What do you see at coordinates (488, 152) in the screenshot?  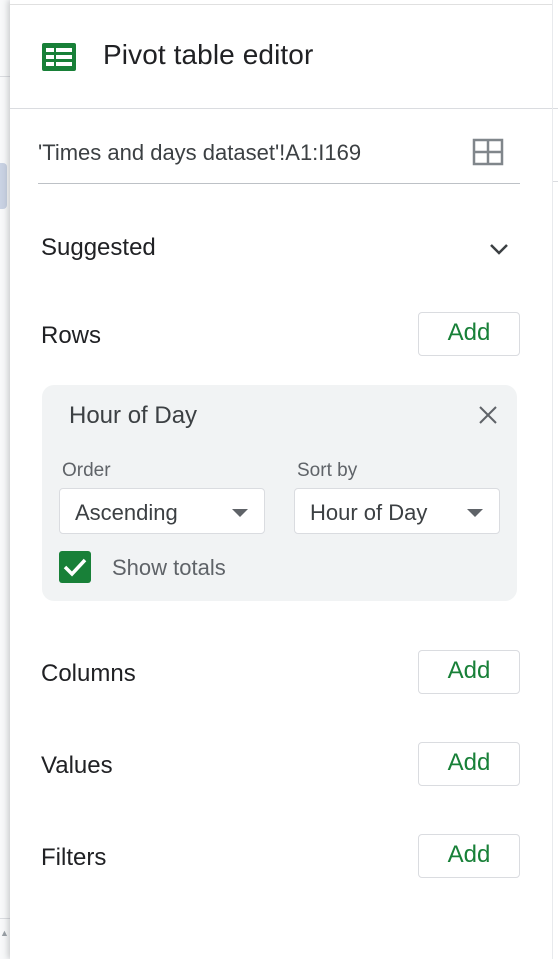 I see `grid-select-icon` at bounding box center [488, 152].